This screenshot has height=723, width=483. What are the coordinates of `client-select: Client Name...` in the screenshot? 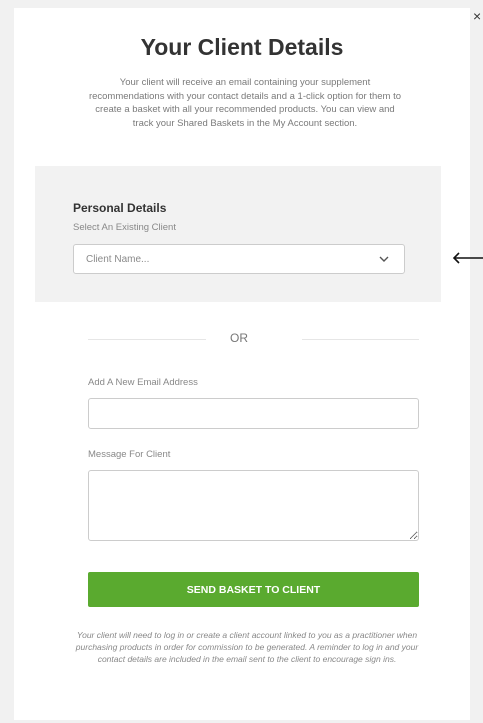 It's located at (239, 259).